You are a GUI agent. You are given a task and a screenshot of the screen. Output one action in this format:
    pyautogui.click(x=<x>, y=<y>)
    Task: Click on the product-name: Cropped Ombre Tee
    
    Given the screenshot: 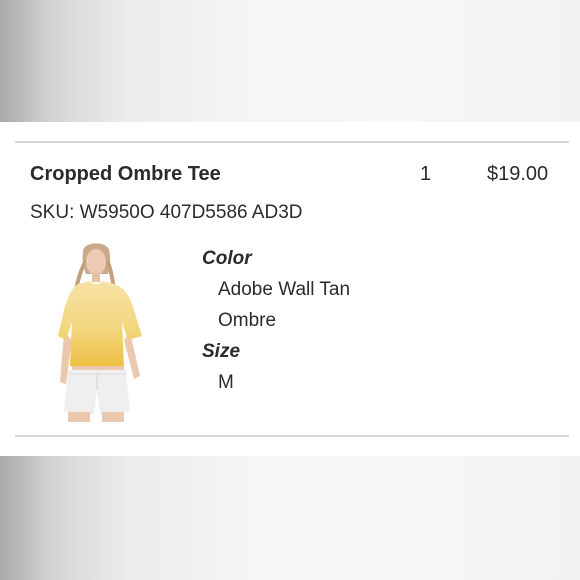 What is the action you would take?
    pyautogui.click(x=125, y=174)
    